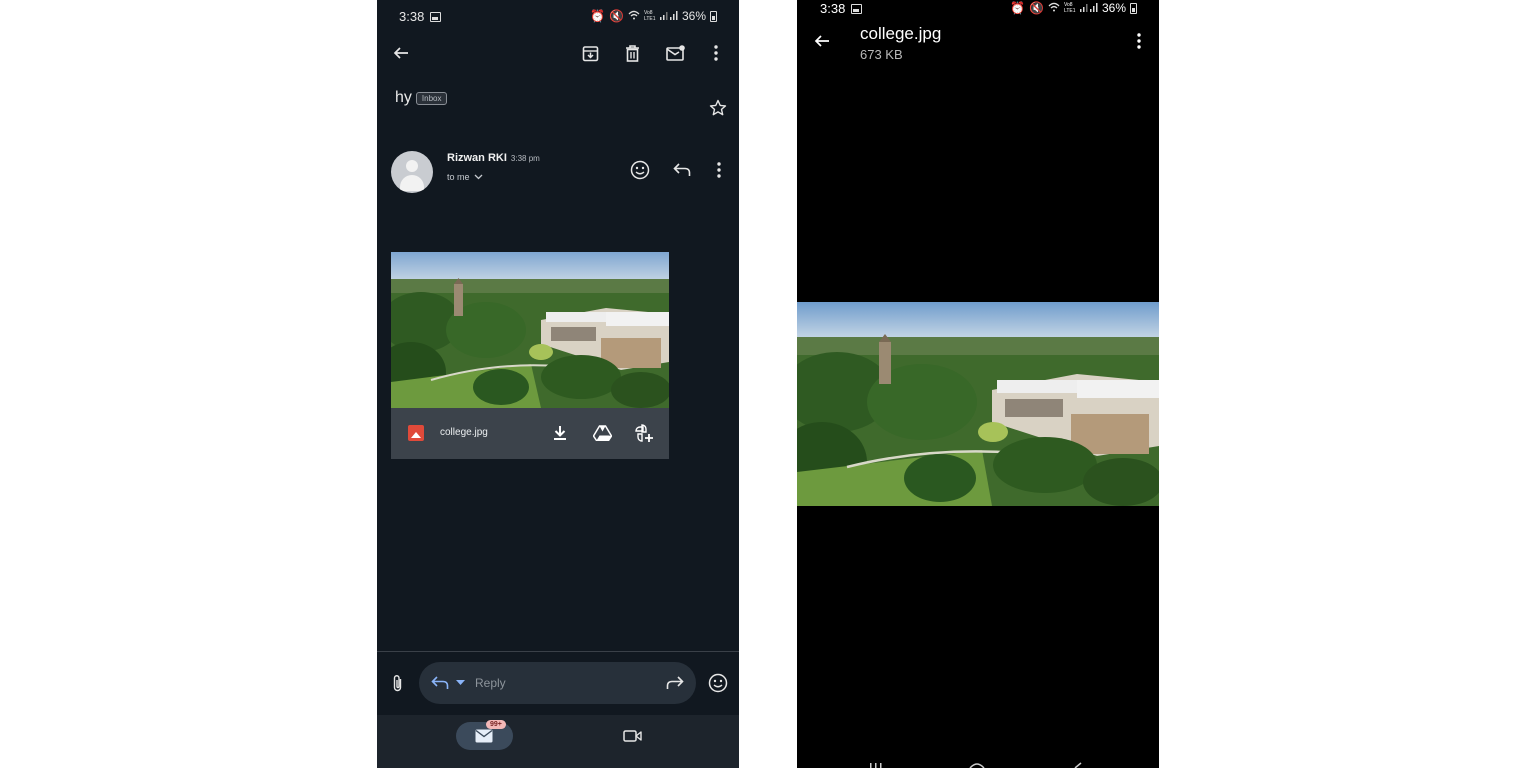 This screenshot has height=768, width=1536. Describe the element at coordinates (464, 432) in the screenshot. I see `attachment-filename: college.jpg` at that location.